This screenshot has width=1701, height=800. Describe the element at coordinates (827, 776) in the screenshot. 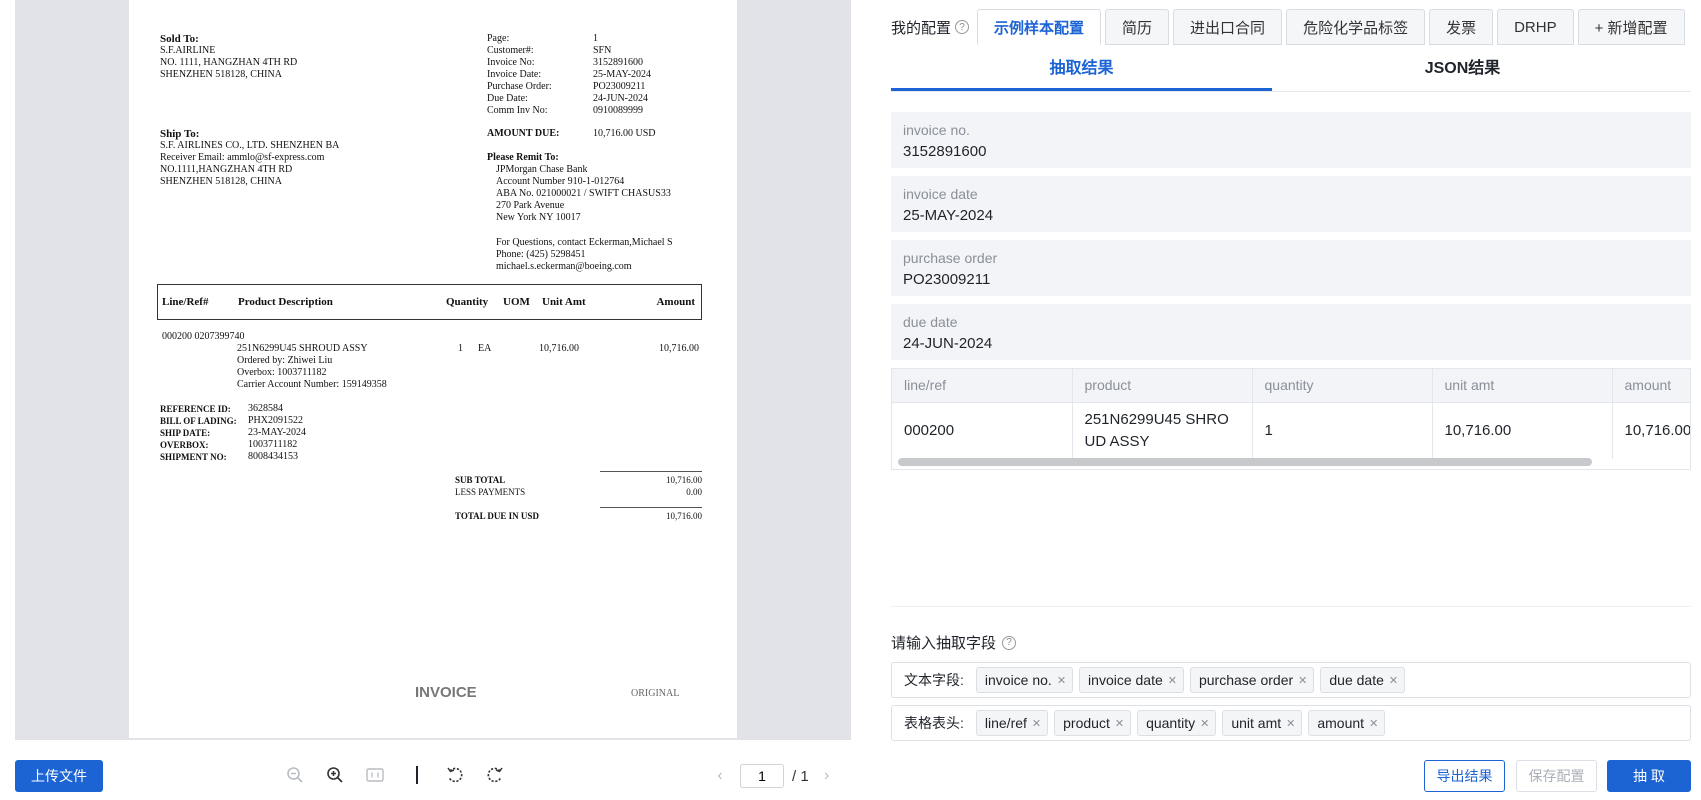

I see `next-page-icon: ›` at that location.